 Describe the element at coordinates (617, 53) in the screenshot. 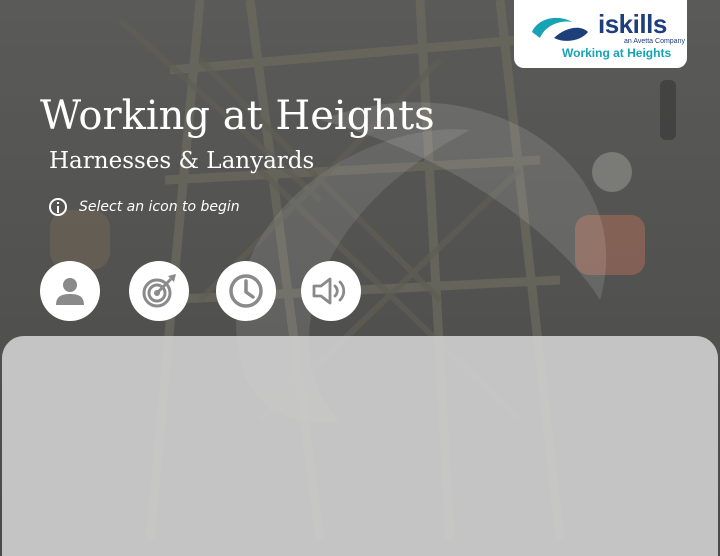

I see `logo-course-name: Working at Heights` at that location.